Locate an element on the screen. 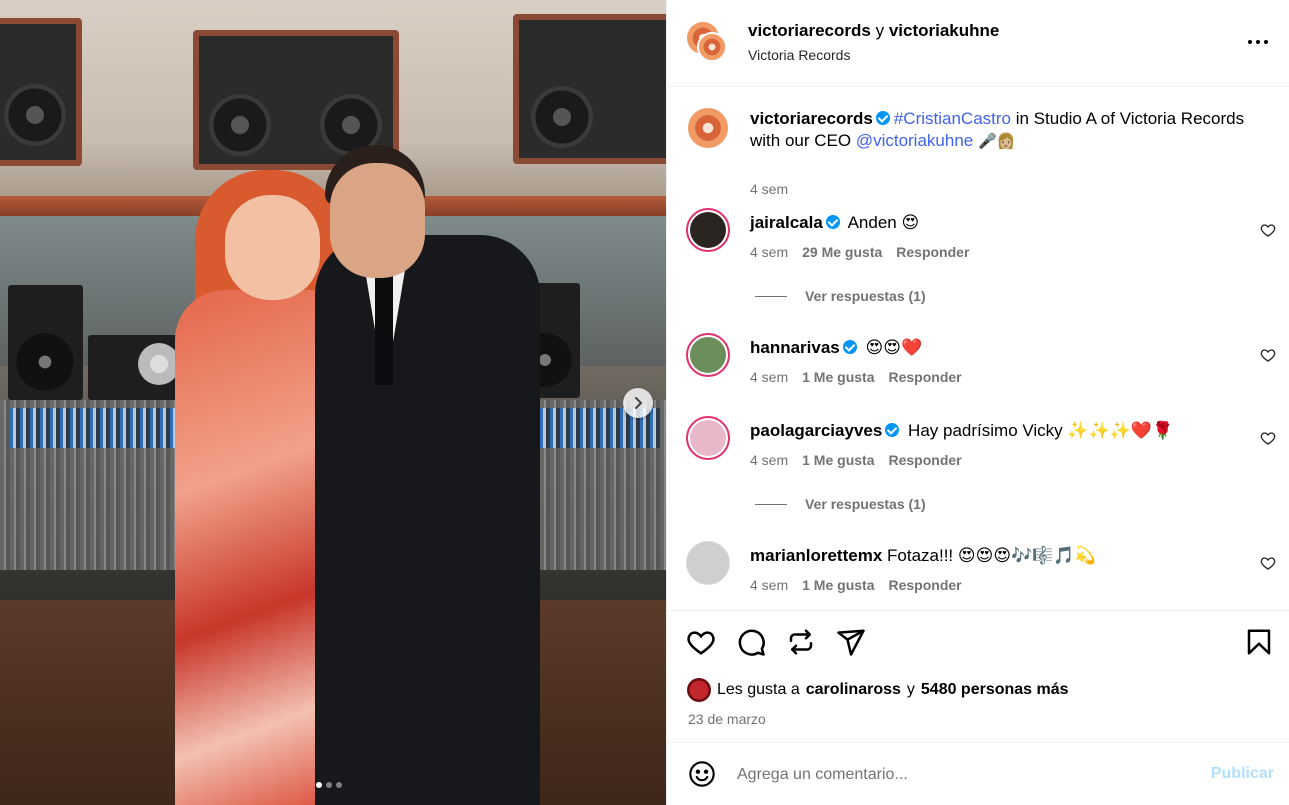  carousel-next-button is located at coordinates (638, 403).